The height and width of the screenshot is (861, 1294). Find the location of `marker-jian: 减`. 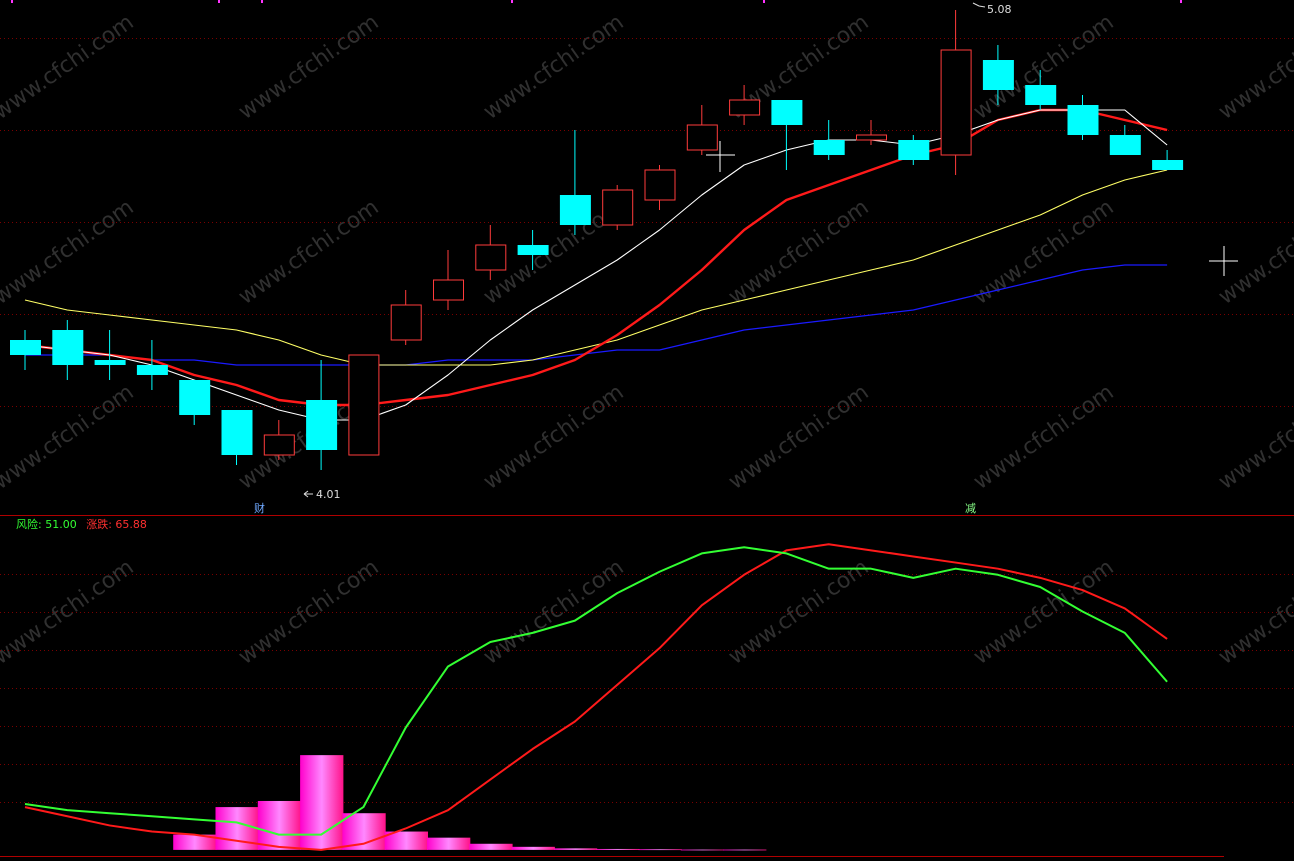

marker-jian: 减 is located at coordinates (970, 508).